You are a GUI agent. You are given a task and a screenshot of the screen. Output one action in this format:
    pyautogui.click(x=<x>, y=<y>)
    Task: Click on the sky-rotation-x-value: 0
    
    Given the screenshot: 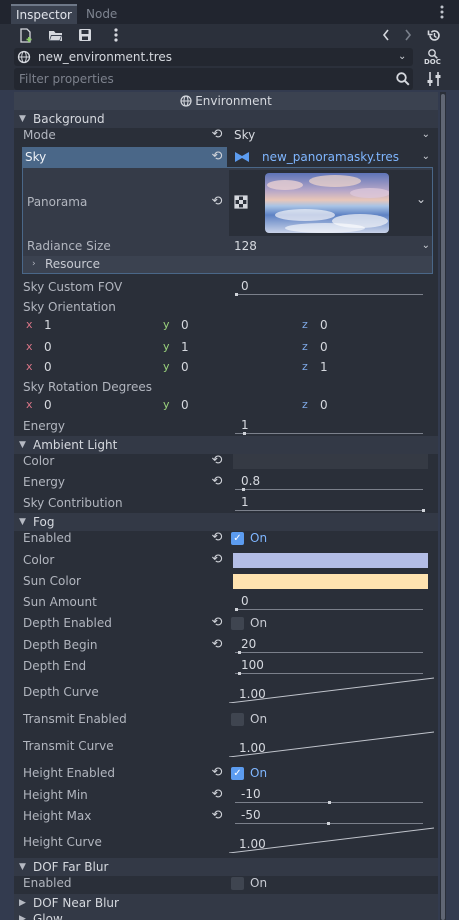 What is the action you would take?
    pyautogui.click(x=48, y=405)
    